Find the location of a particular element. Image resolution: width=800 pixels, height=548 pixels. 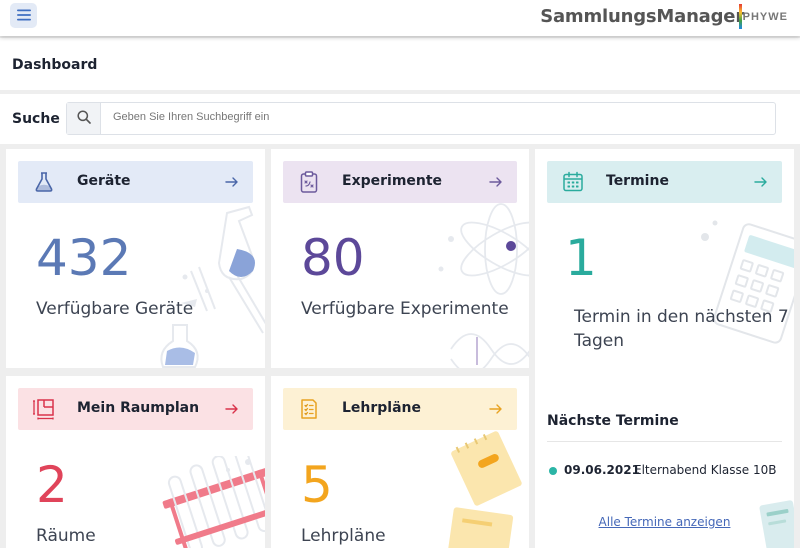

raumplan-count: 2 is located at coordinates (52, 485).